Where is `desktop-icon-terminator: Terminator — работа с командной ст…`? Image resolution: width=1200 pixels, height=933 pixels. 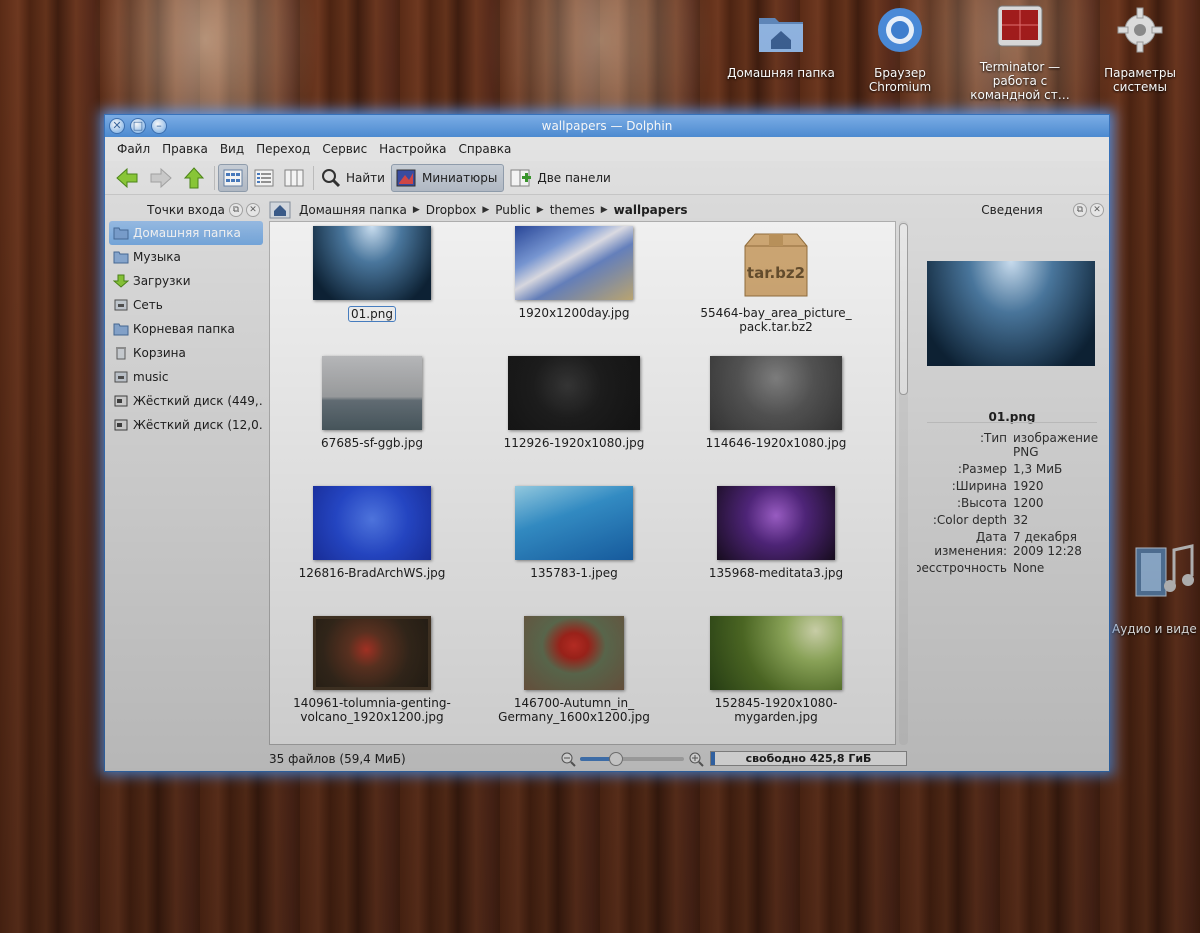 desktop-icon-terminator: Terminator — работа с командной ст… is located at coordinates (1020, 52).